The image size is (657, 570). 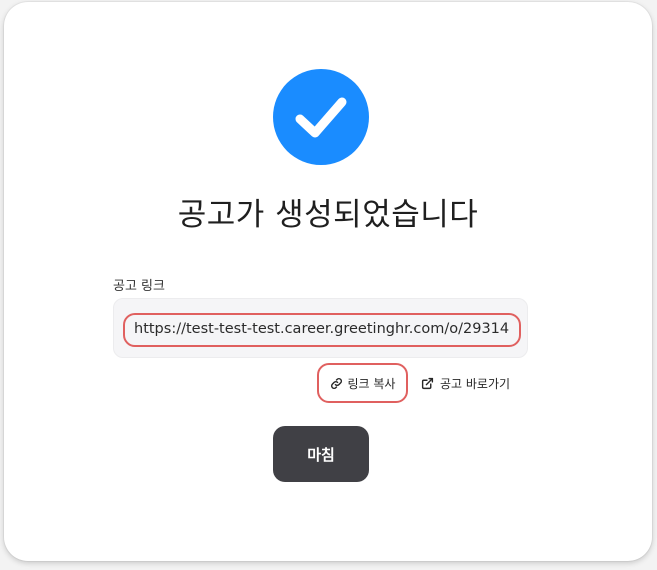 What do you see at coordinates (427, 383) in the screenshot?
I see `external-link-icon` at bounding box center [427, 383].